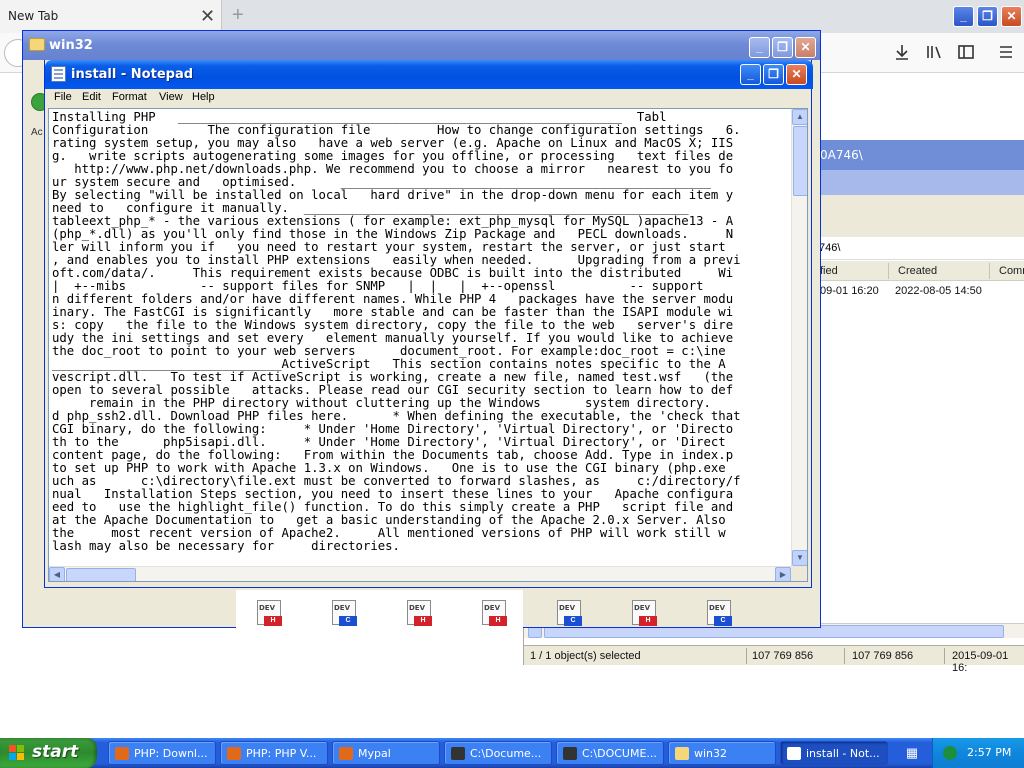  Describe the element at coordinates (91, 97) in the screenshot. I see `menu-edit: Edit` at that location.